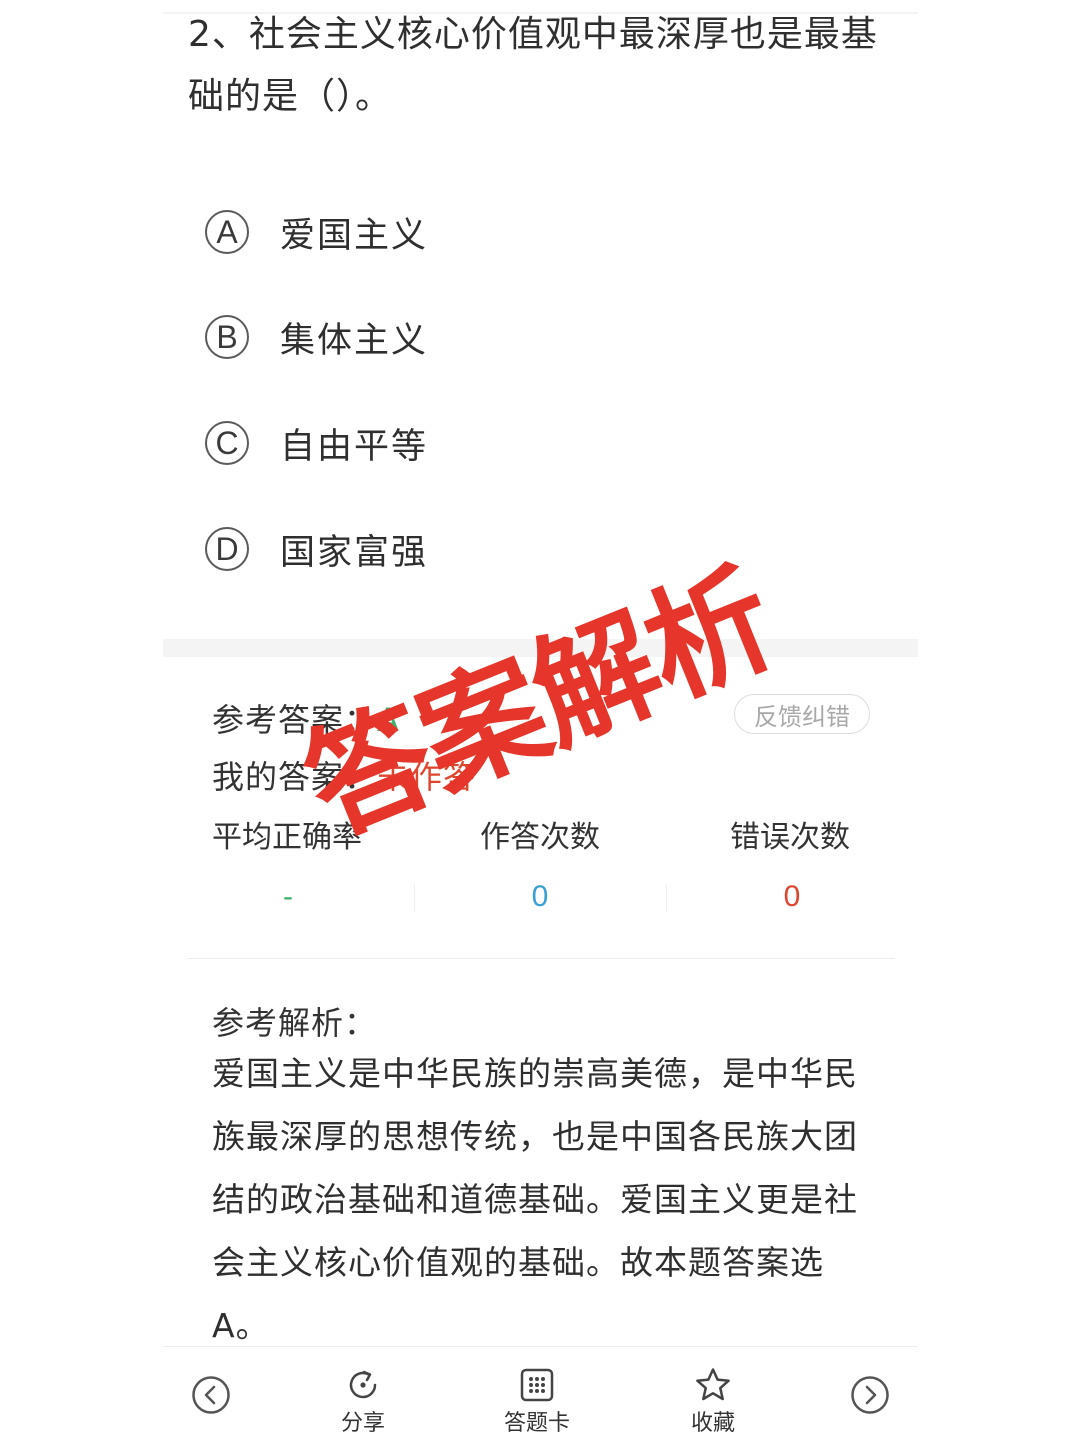 This screenshot has width=1080, height=1440. What do you see at coordinates (227, 232) in the screenshot?
I see `option-a-letter: A` at bounding box center [227, 232].